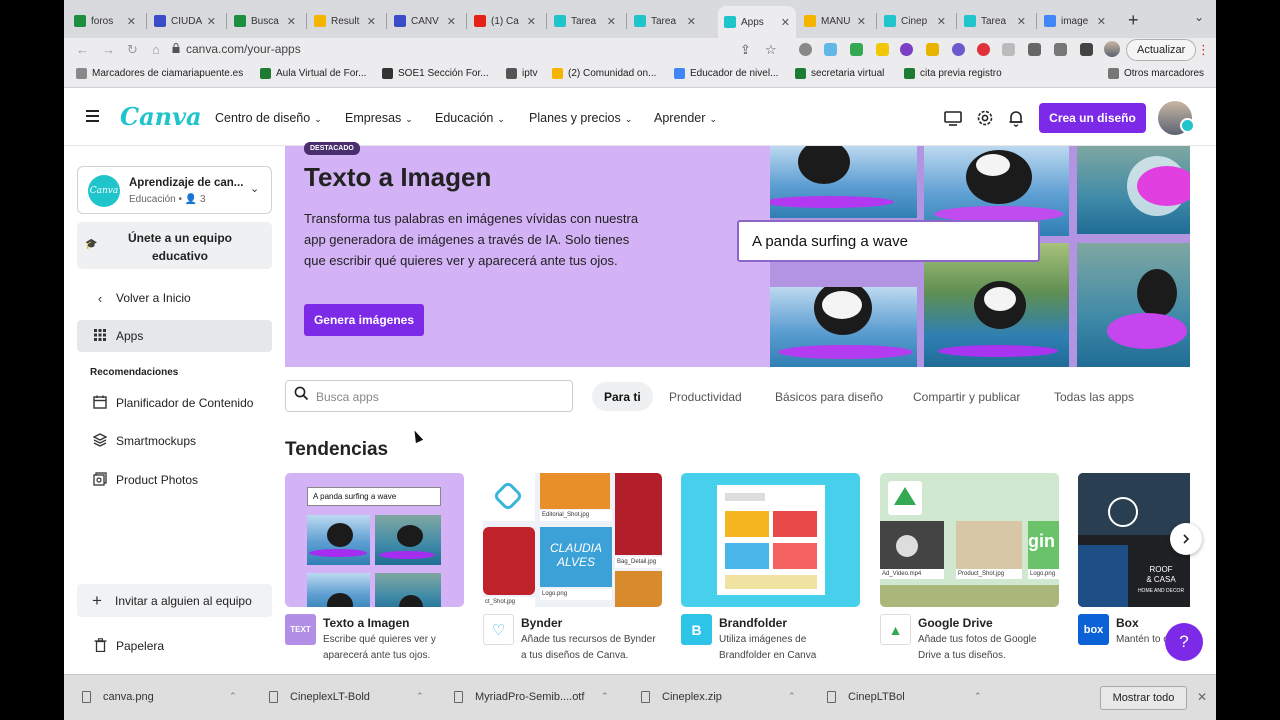 This screenshot has height=720, width=1280. Describe the element at coordinates (470, 118) in the screenshot. I see `header-nav-item: Educación ⌄` at that location.